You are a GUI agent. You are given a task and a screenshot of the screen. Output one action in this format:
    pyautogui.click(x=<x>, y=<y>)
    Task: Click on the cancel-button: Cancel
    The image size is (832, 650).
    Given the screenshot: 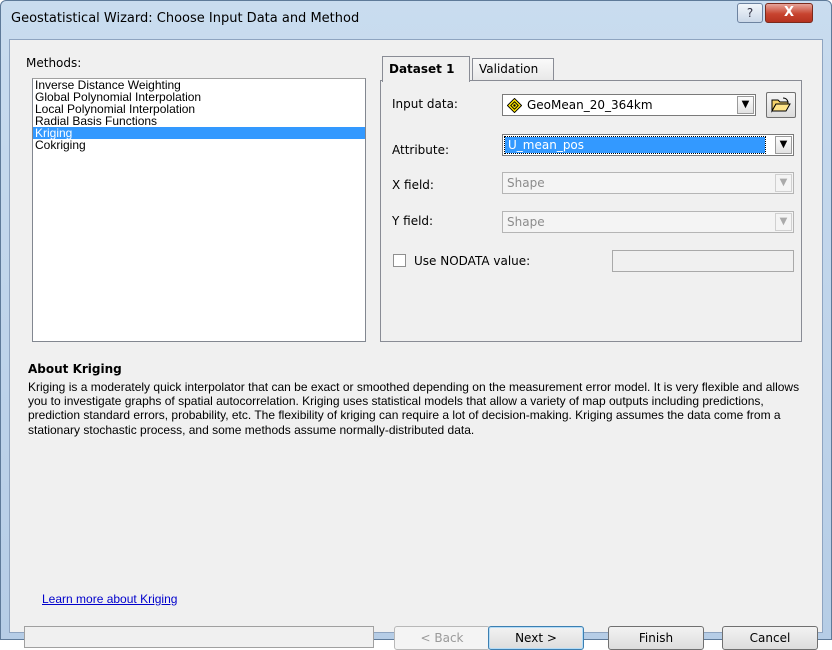 What is the action you would take?
    pyautogui.click(x=770, y=638)
    